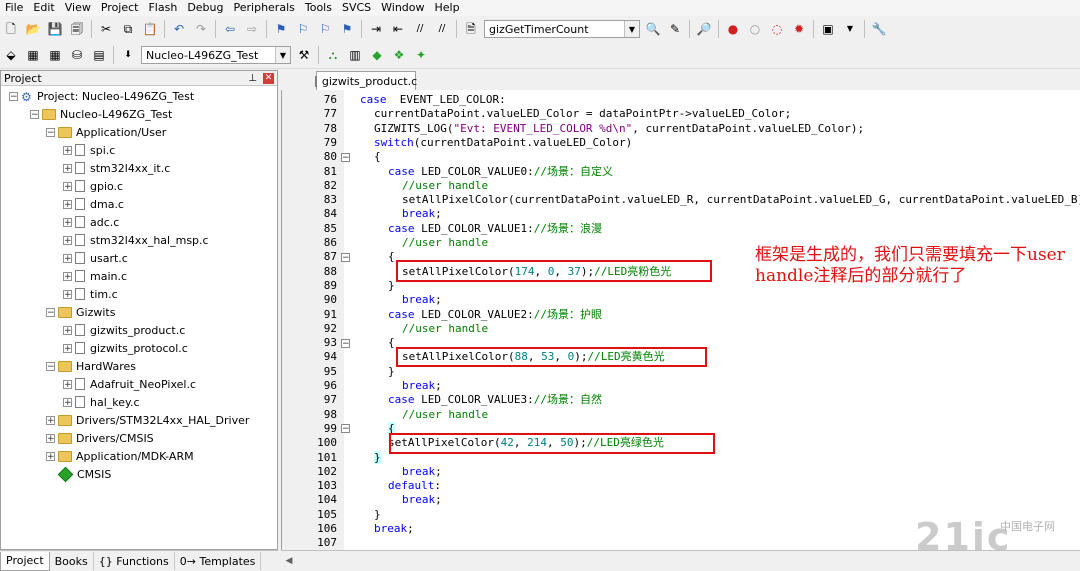 This screenshot has height=571, width=1080. Describe the element at coordinates (91, 222) in the screenshot. I see `tree-item: + adc.c` at that location.